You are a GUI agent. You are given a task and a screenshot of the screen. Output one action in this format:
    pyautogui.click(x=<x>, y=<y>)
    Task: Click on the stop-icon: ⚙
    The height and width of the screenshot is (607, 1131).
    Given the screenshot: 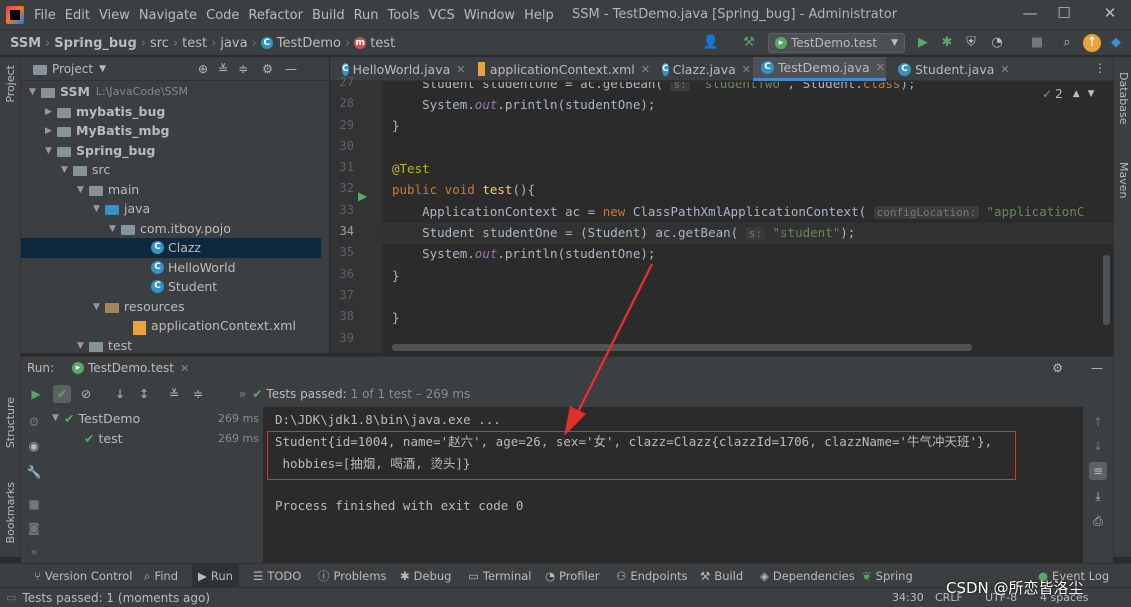 What is the action you would take?
    pyautogui.click(x=34, y=422)
    